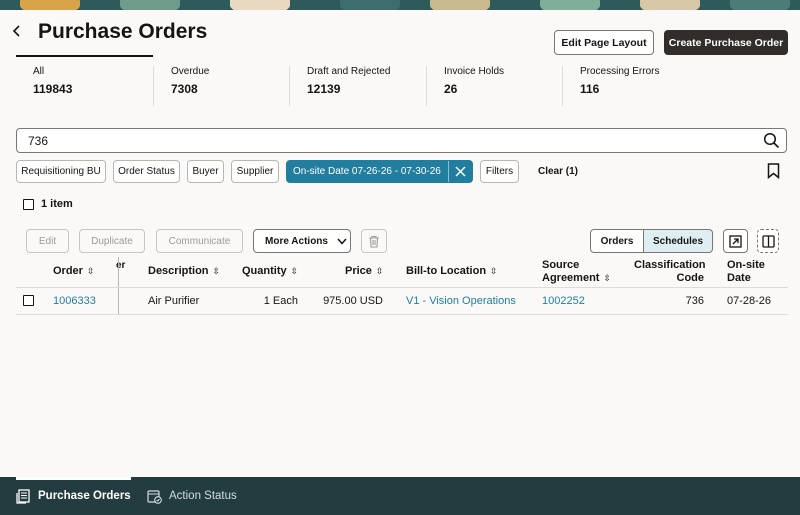  I want to click on count-label: Processing Errors, so click(620, 71).